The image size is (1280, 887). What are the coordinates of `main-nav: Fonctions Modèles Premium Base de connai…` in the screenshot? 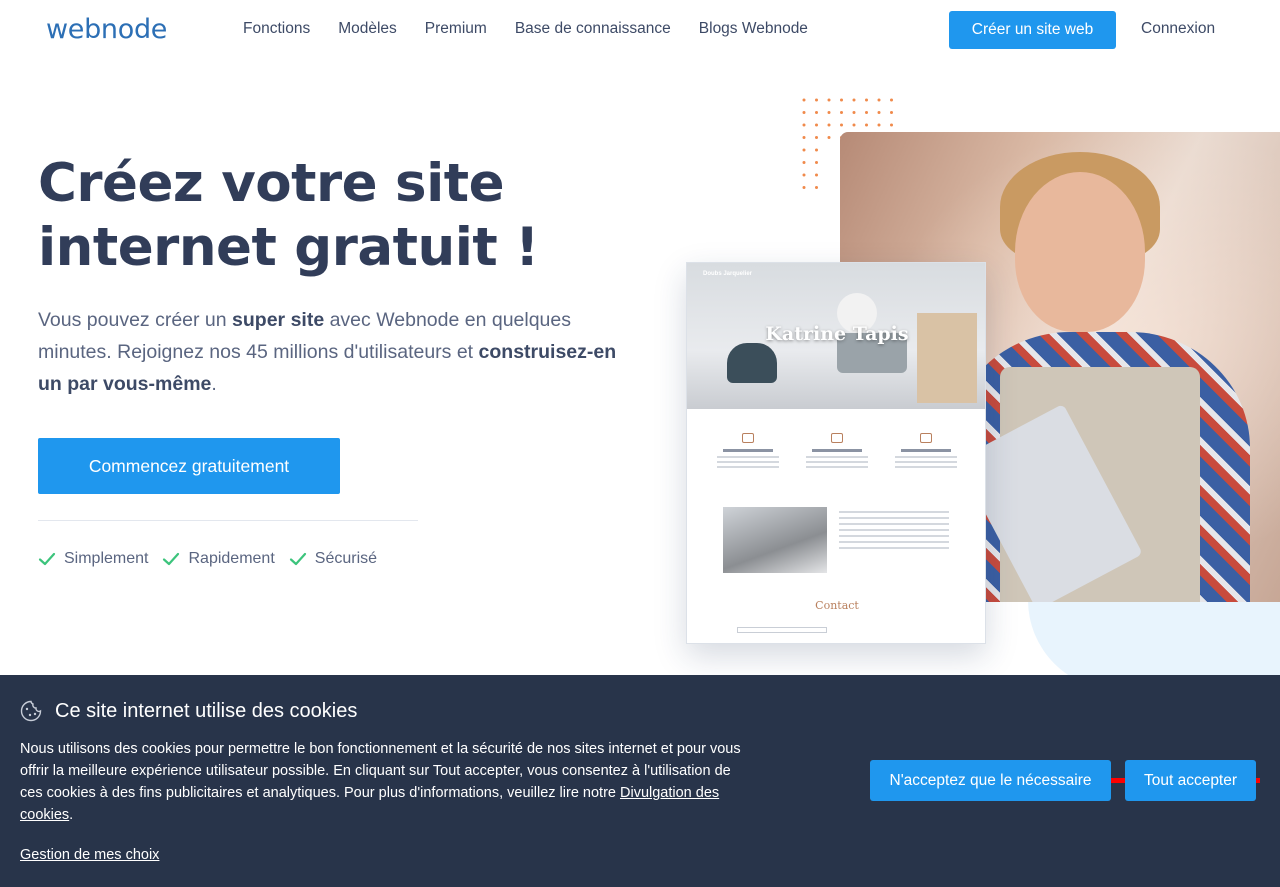 It's located at (525, 29).